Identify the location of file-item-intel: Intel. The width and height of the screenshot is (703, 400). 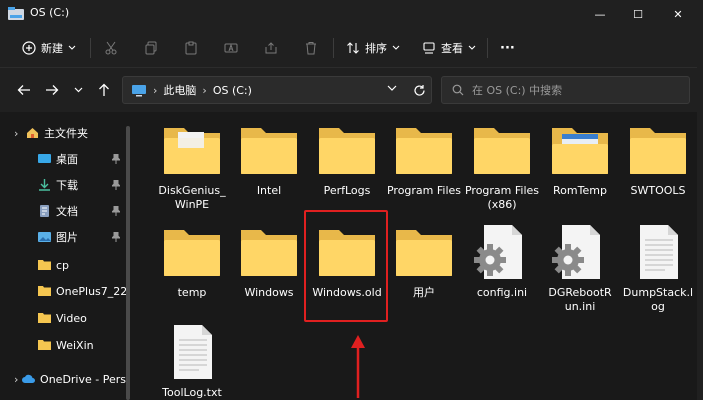
(269, 160).